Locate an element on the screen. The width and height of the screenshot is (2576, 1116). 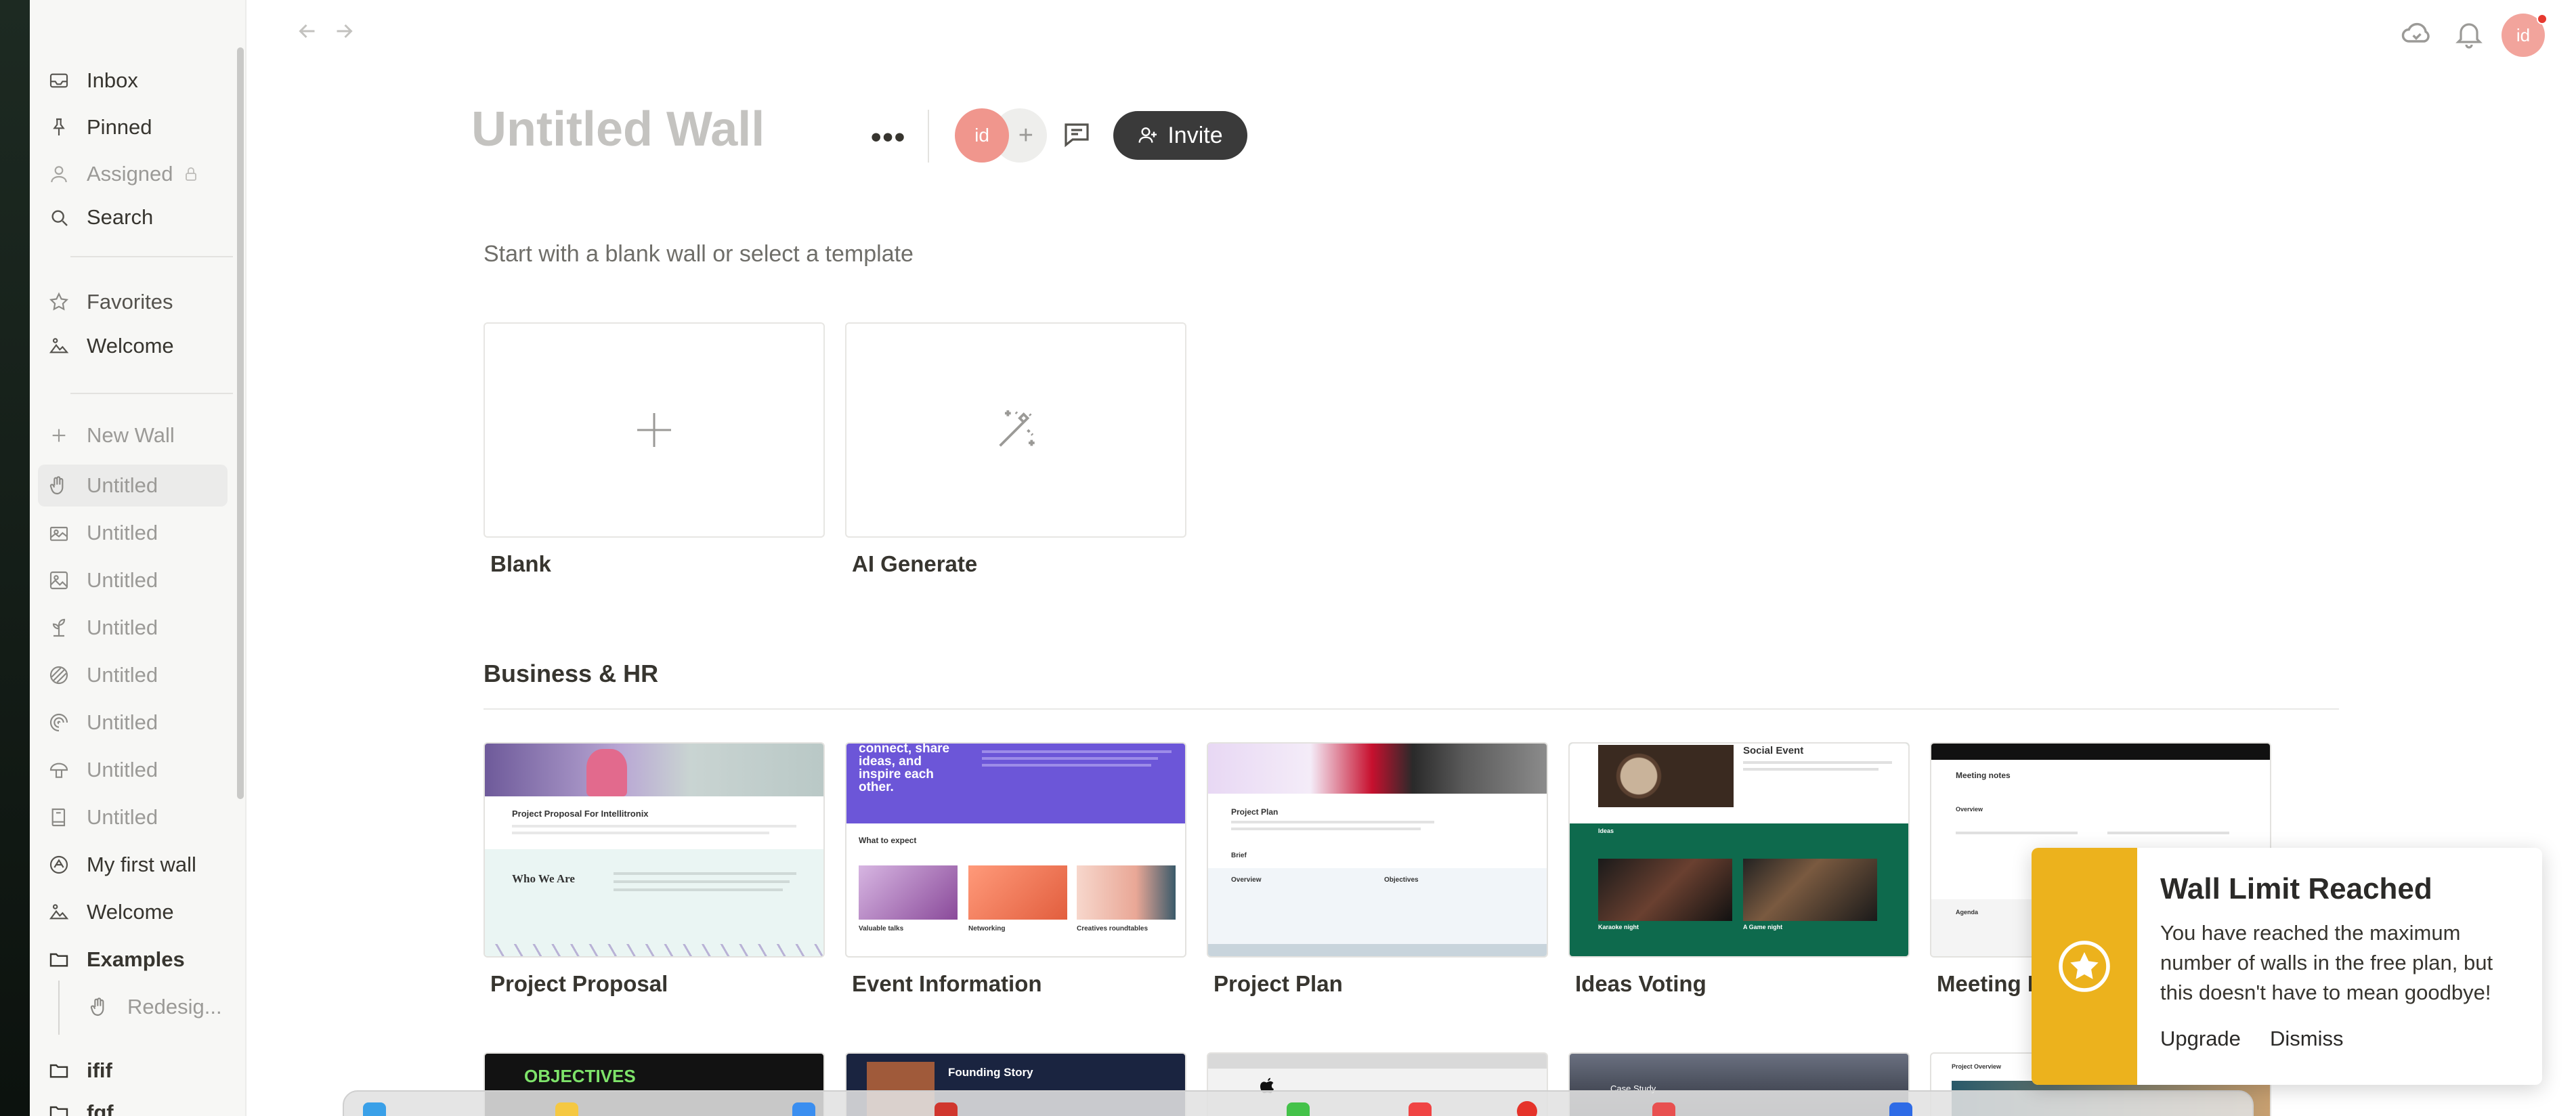
sidebar-item-label: fgf is located at coordinates (100, 1108).